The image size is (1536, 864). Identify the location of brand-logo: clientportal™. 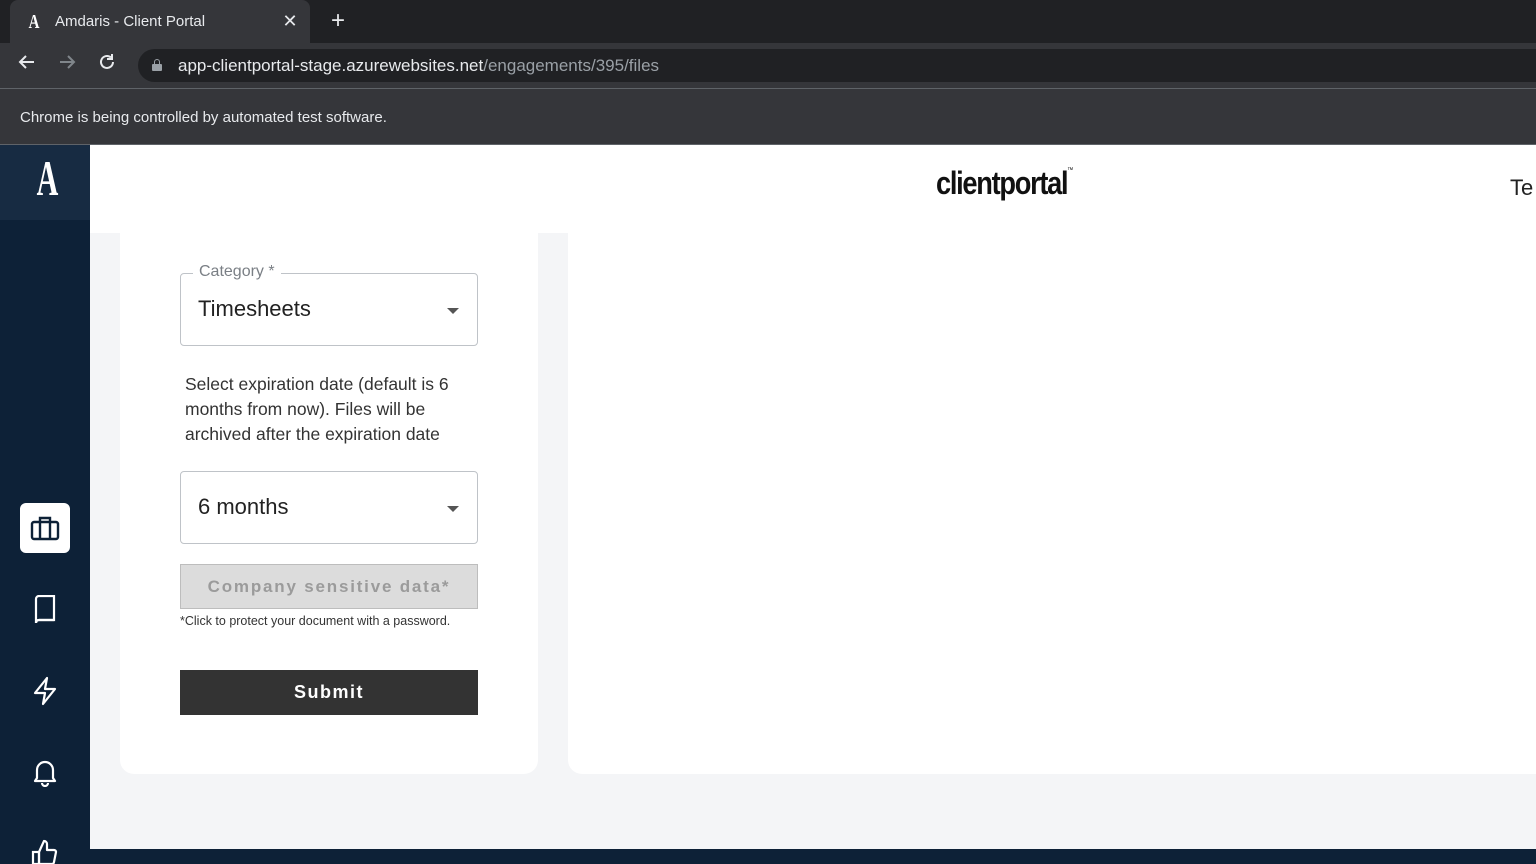
(1005, 183).